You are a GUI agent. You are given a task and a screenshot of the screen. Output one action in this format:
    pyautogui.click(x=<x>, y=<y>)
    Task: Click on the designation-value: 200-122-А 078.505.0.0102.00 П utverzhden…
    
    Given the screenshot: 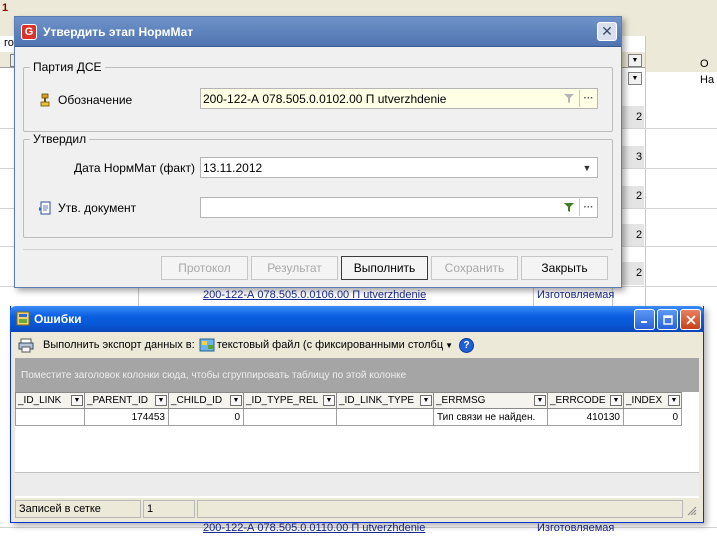 What is the action you would take?
    pyautogui.click(x=325, y=98)
    